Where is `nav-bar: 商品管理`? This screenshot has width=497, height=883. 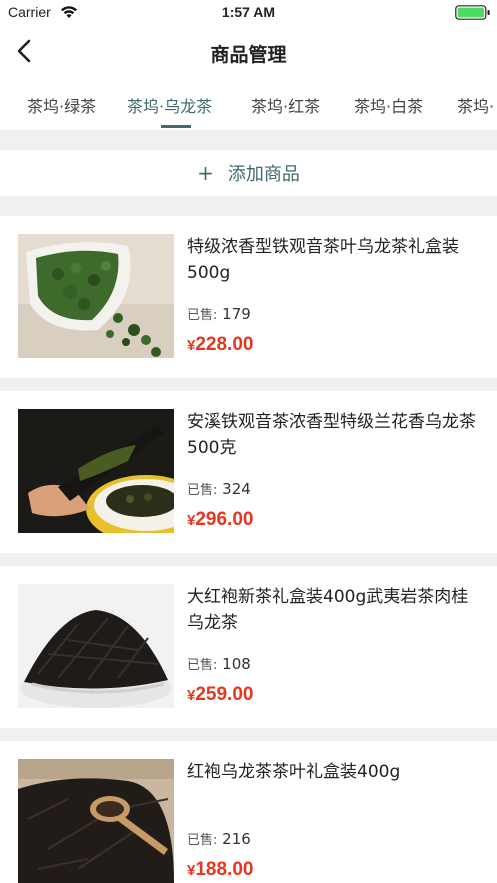
nav-bar: 商品管理 is located at coordinates (248, 51).